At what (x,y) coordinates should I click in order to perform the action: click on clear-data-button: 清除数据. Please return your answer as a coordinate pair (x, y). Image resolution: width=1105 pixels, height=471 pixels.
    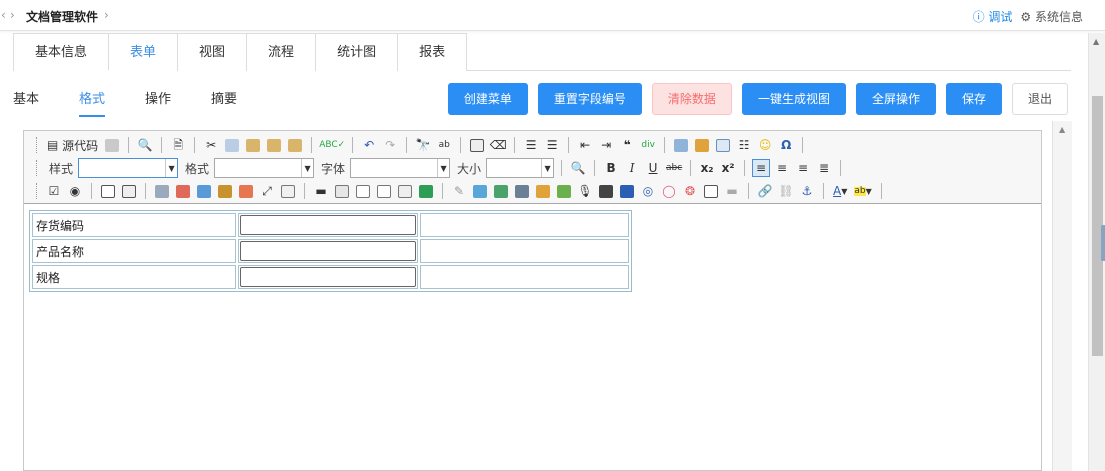
    Looking at the image, I should click on (691, 99).